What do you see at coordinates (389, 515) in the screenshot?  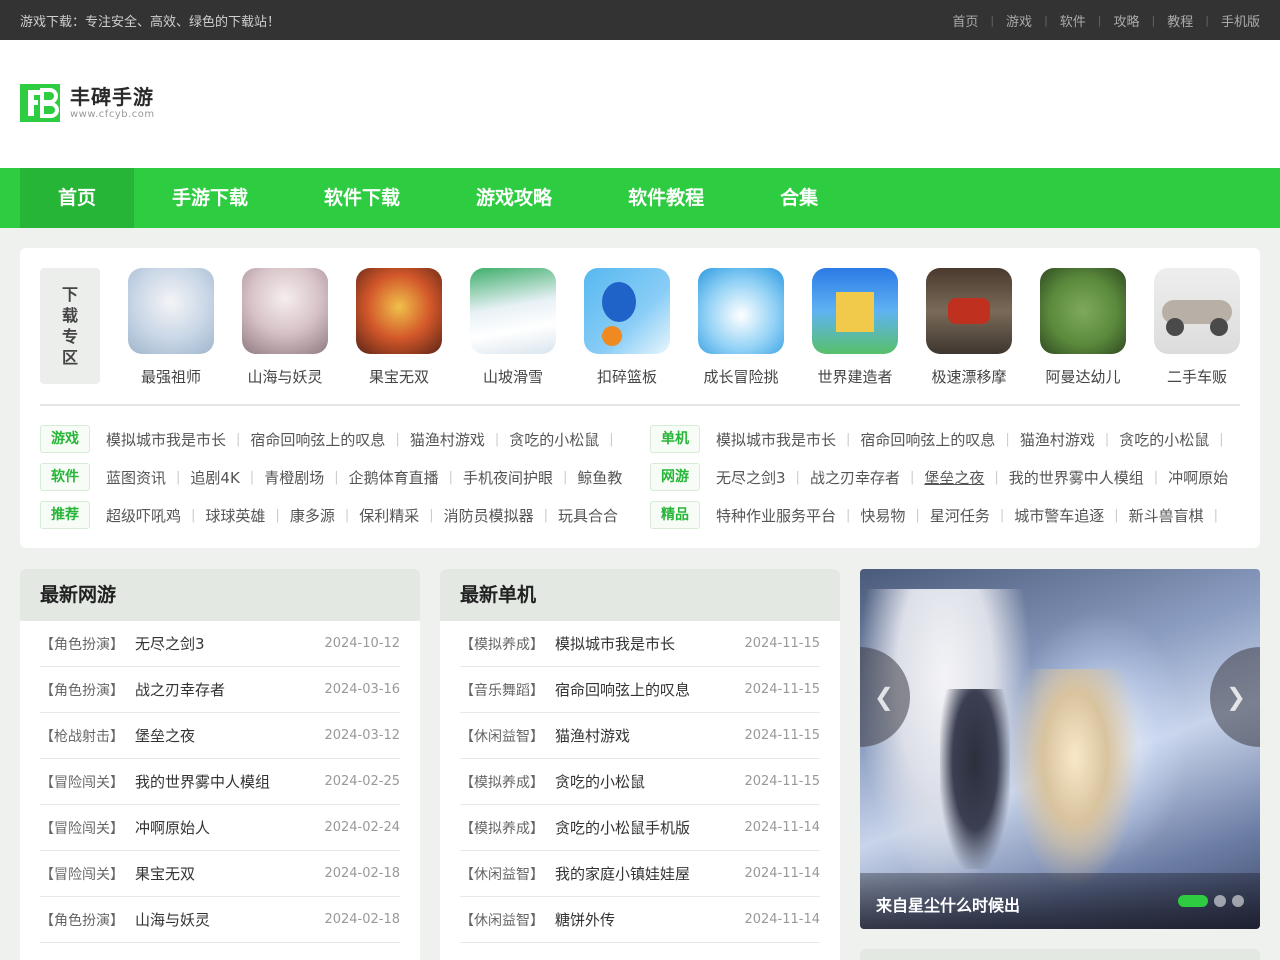 I see `tag-link: 保利精采` at bounding box center [389, 515].